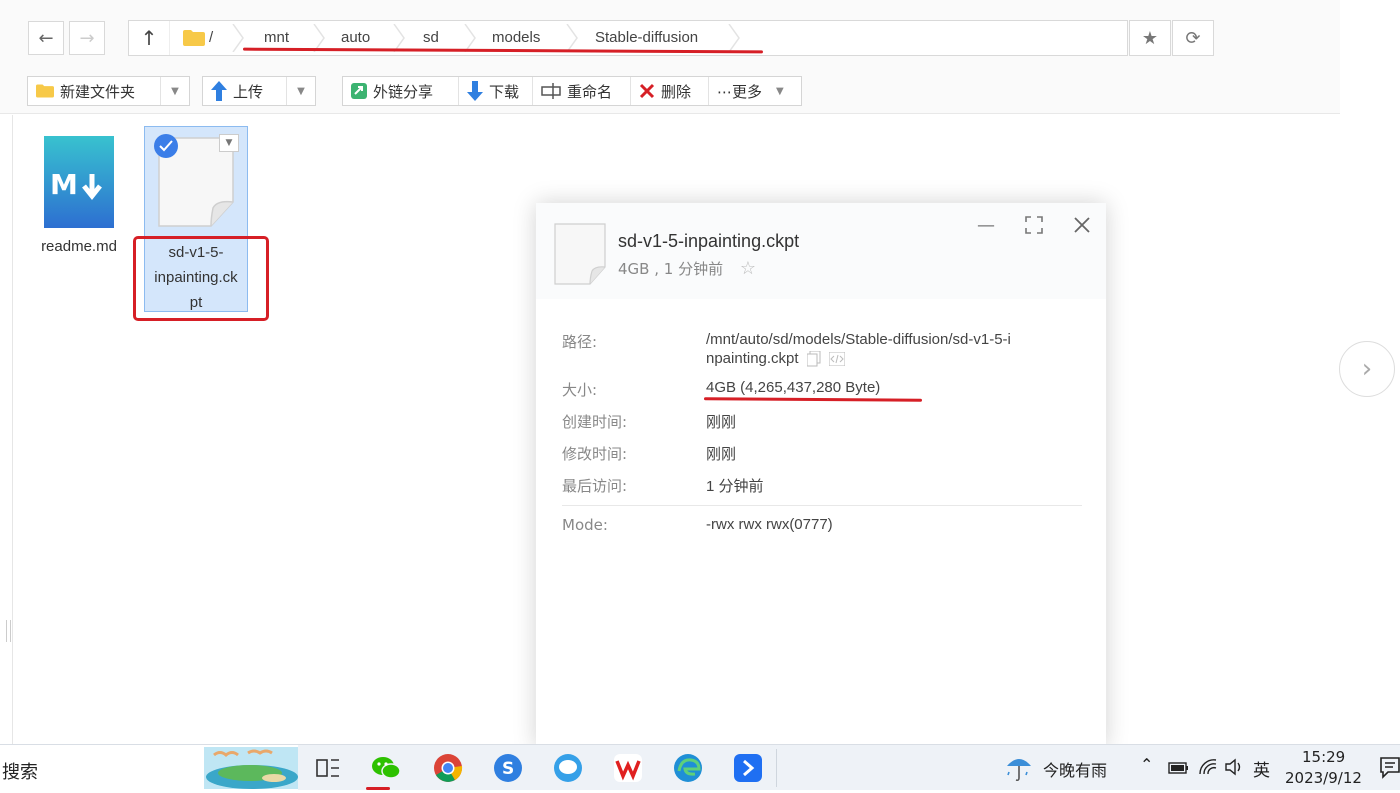  I want to click on path-value-line-wrap: npainting.ckpt, so click(858, 358).